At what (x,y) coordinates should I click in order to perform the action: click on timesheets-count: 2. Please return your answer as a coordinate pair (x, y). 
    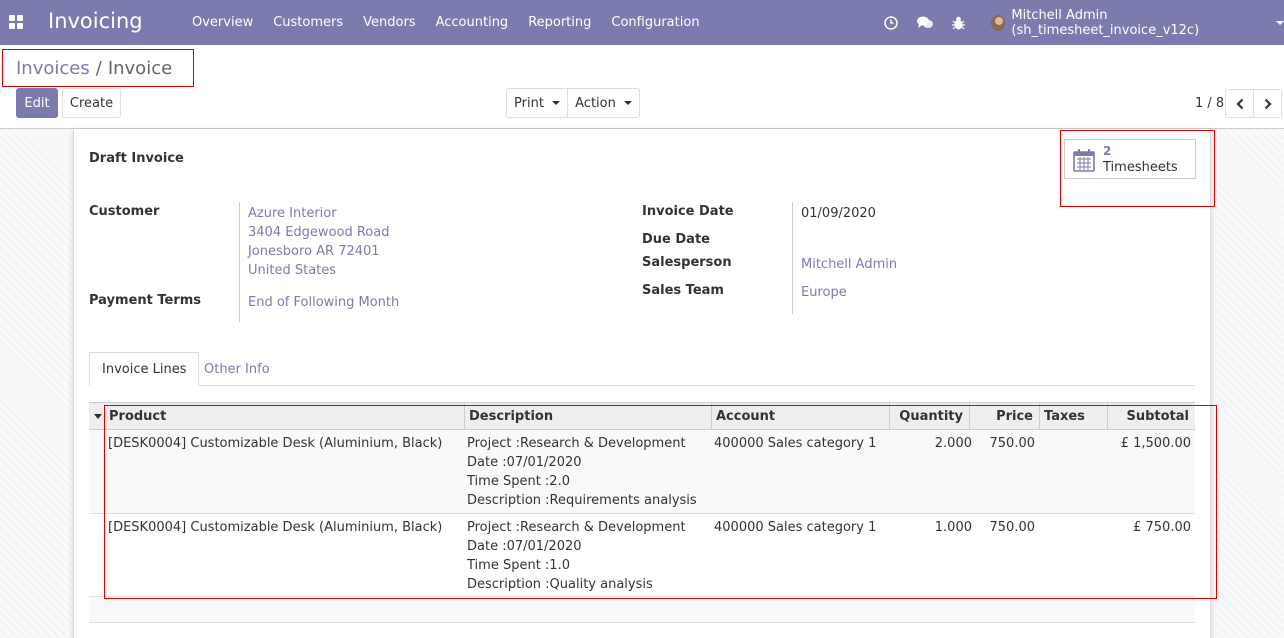
    Looking at the image, I should click on (1107, 151).